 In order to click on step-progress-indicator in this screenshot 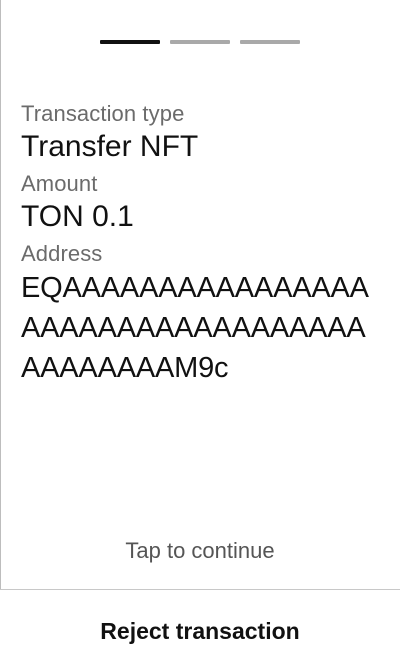, I will do `click(200, 42)`.